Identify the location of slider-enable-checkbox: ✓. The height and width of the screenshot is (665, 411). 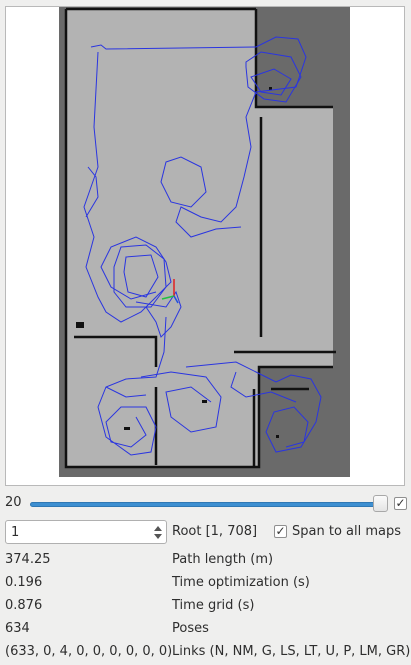
(400, 503).